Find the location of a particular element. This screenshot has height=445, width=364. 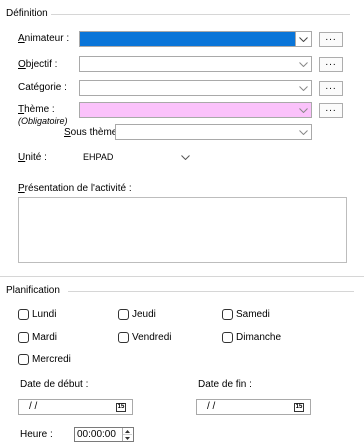

presentation-textarea is located at coordinates (182, 230).